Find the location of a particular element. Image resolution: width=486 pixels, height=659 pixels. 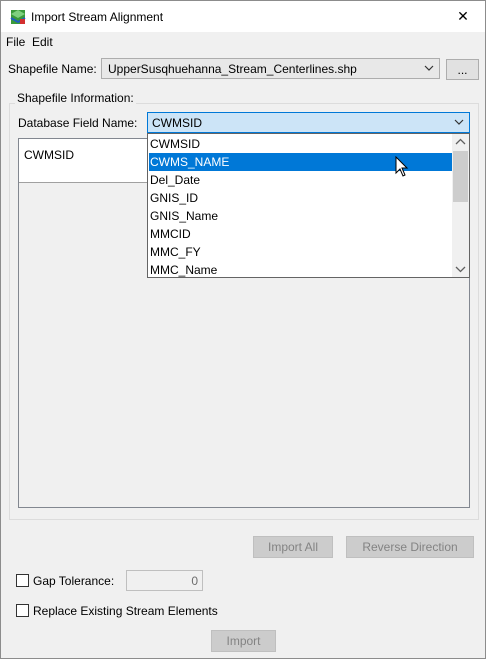

dropdown-option: MMCID is located at coordinates (301, 234).